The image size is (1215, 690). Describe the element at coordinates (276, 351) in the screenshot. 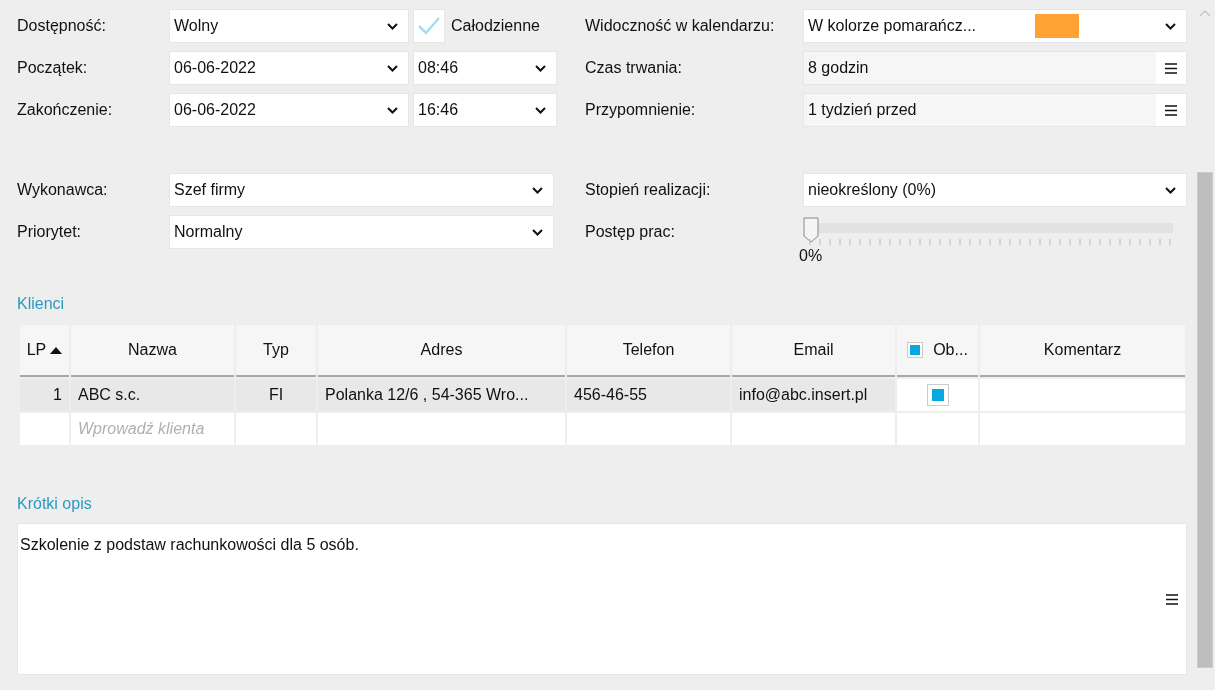

I see `column-header: Typ` at that location.